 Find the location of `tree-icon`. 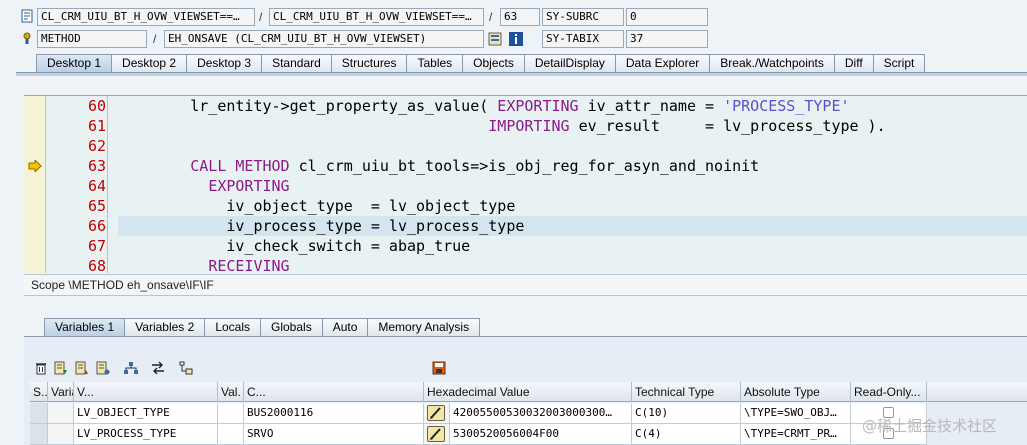

tree-icon is located at coordinates (186, 368).